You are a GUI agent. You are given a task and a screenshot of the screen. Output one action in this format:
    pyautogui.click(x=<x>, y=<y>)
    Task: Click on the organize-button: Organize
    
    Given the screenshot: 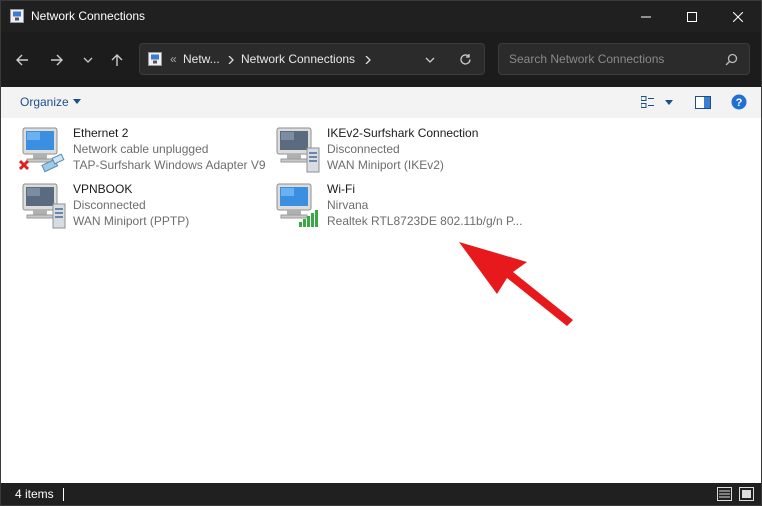 What is the action you would take?
    pyautogui.click(x=50, y=102)
    